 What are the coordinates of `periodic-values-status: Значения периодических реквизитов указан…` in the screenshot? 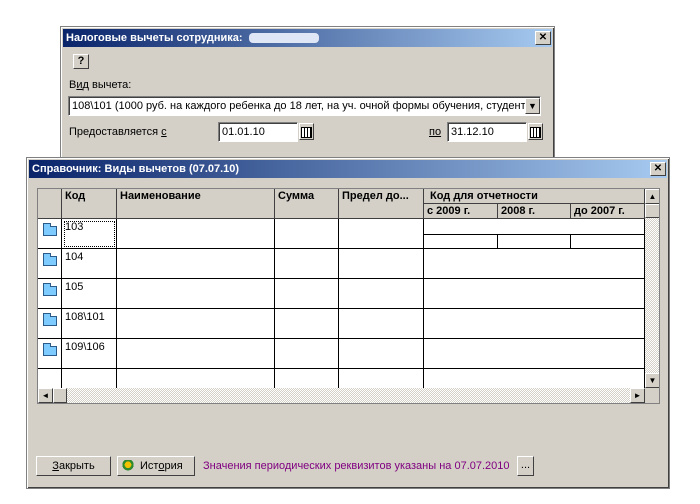 It's located at (356, 466).